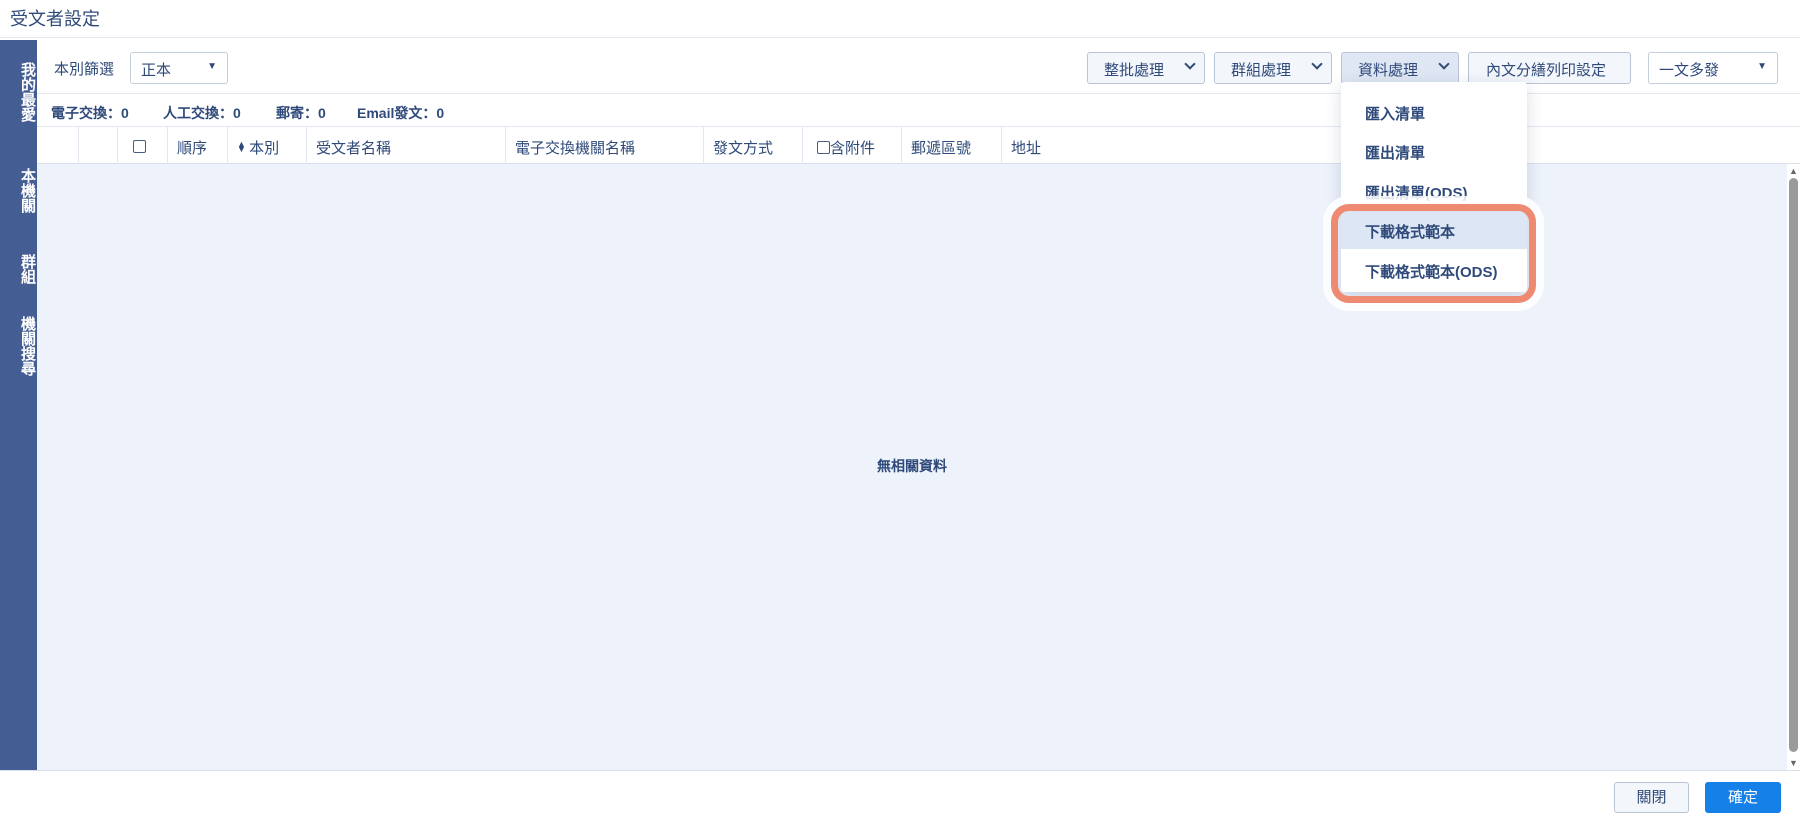 The height and width of the screenshot is (819, 1800). Describe the element at coordinates (1134, 70) in the screenshot. I see `batch-process-label: 整批處理` at that location.